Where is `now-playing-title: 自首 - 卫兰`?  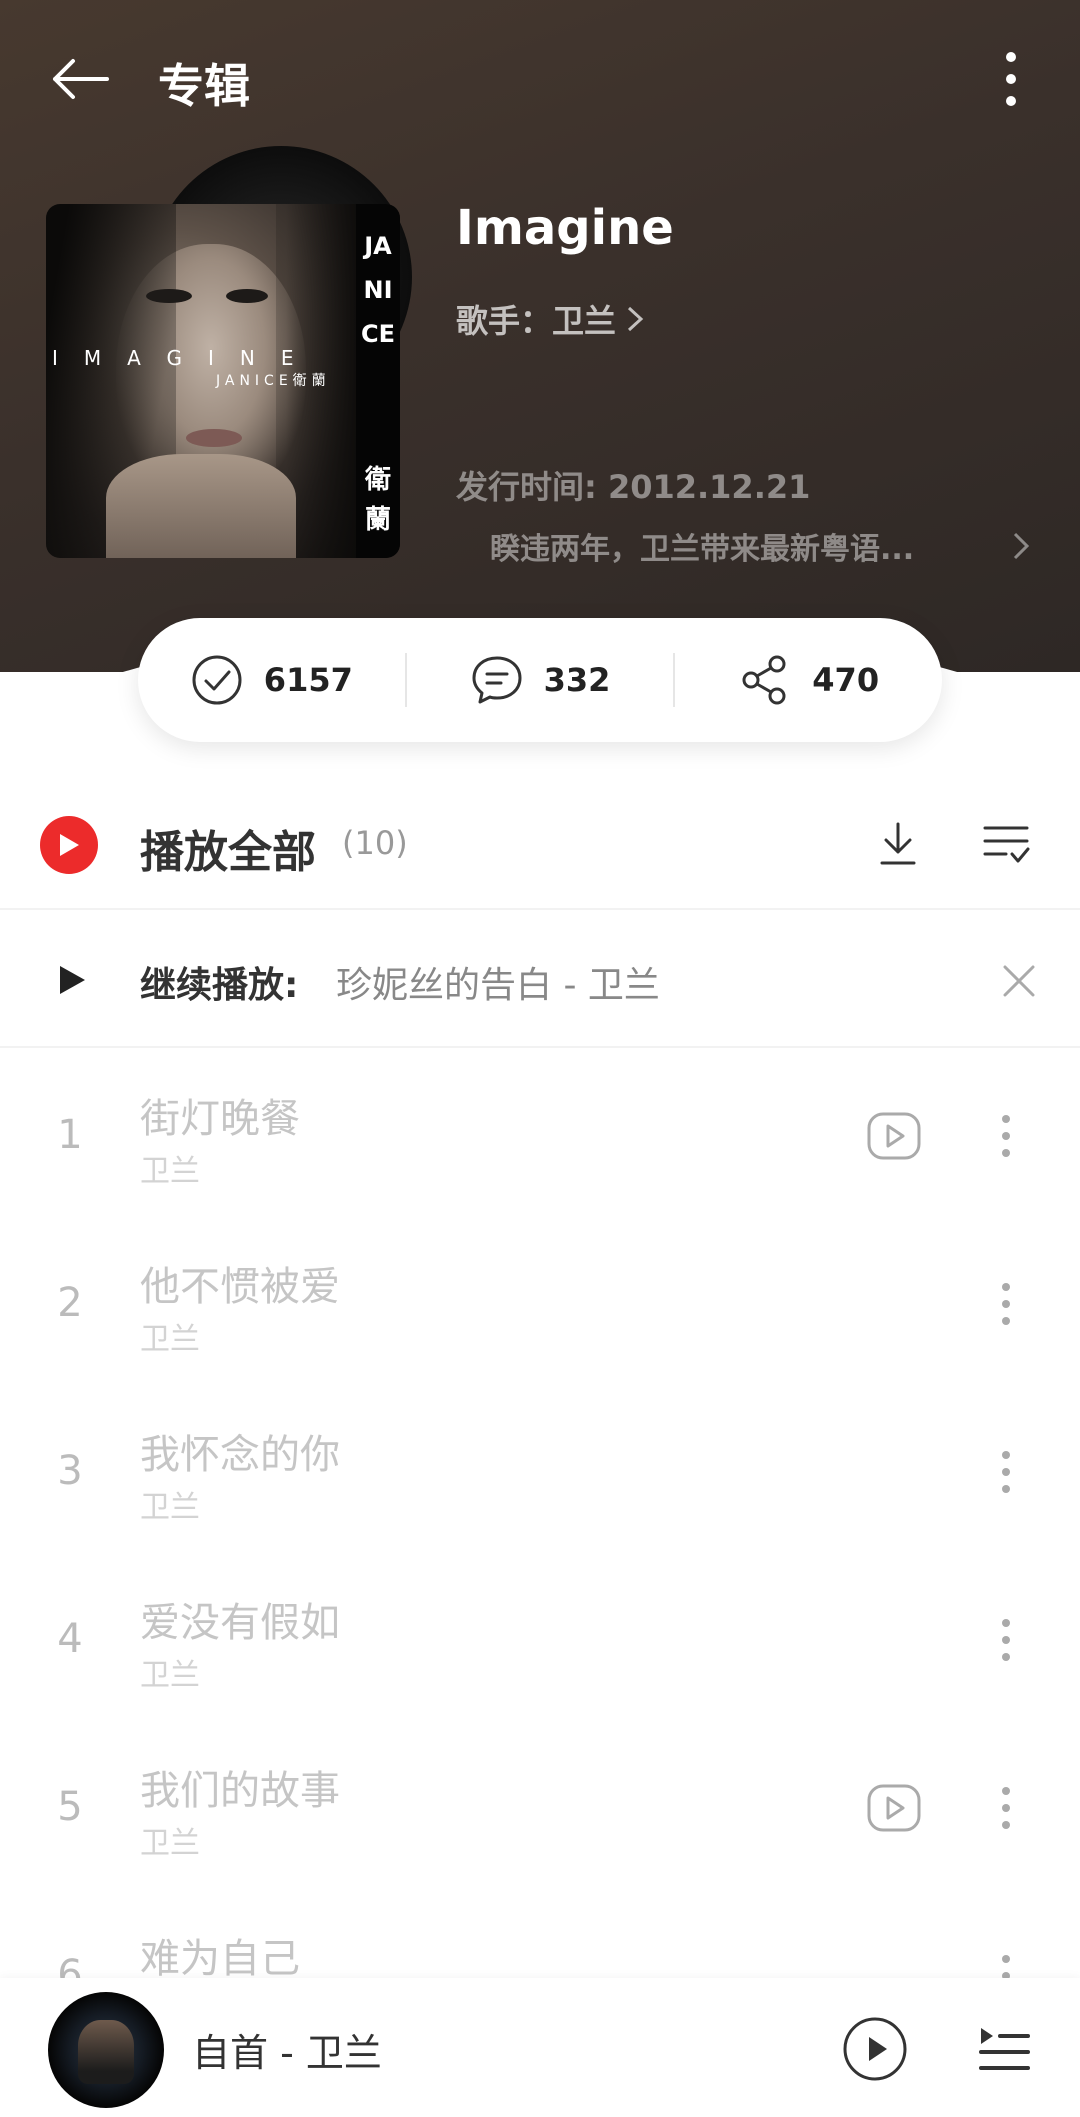 now-playing-title: 自首 - 卫兰 is located at coordinates (287, 2053).